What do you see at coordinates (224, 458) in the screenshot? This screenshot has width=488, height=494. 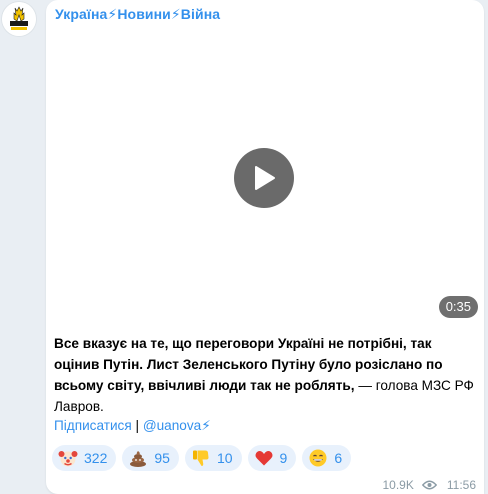 I see `reaction-count: 10` at bounding box center [224, 458].